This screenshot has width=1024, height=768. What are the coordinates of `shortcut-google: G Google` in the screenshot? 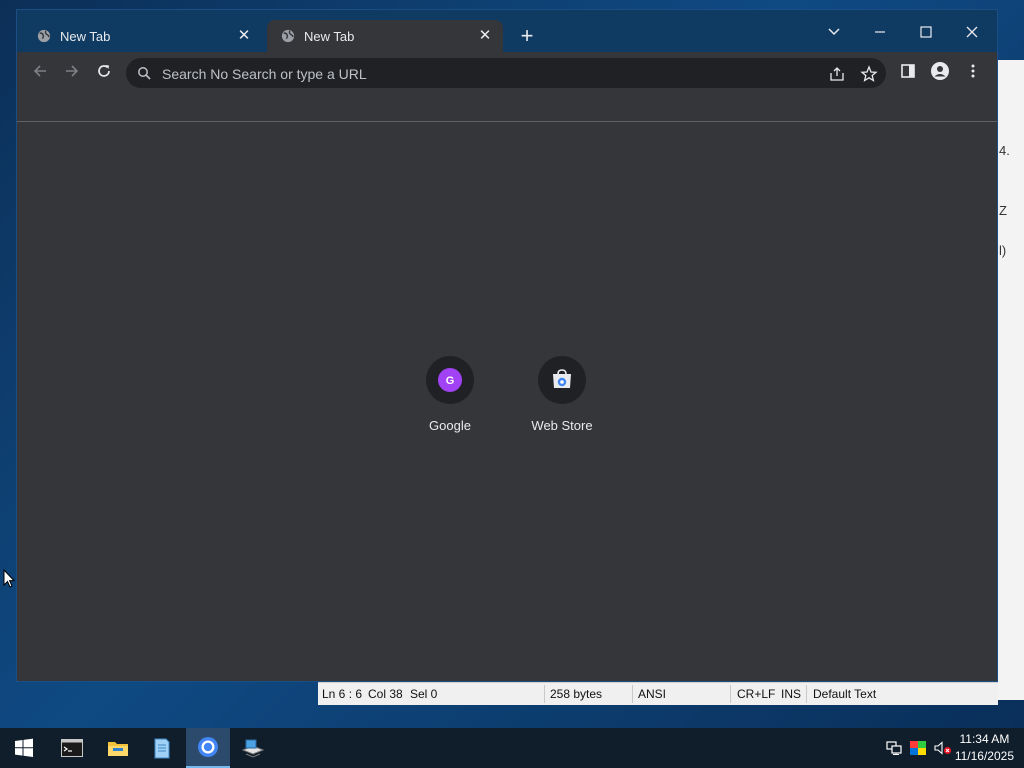 It's located at (450, 394).